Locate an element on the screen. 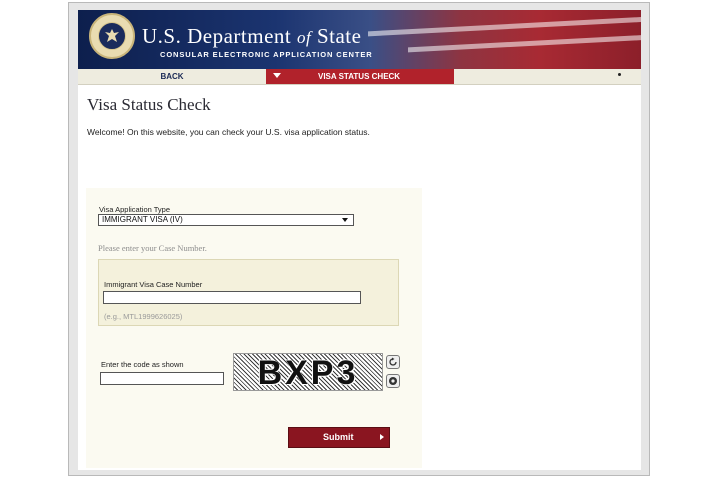 The image size is (720, 480). tab-visa-status-check: VISA STATUS CHECK is located at coordinates (360, 76).